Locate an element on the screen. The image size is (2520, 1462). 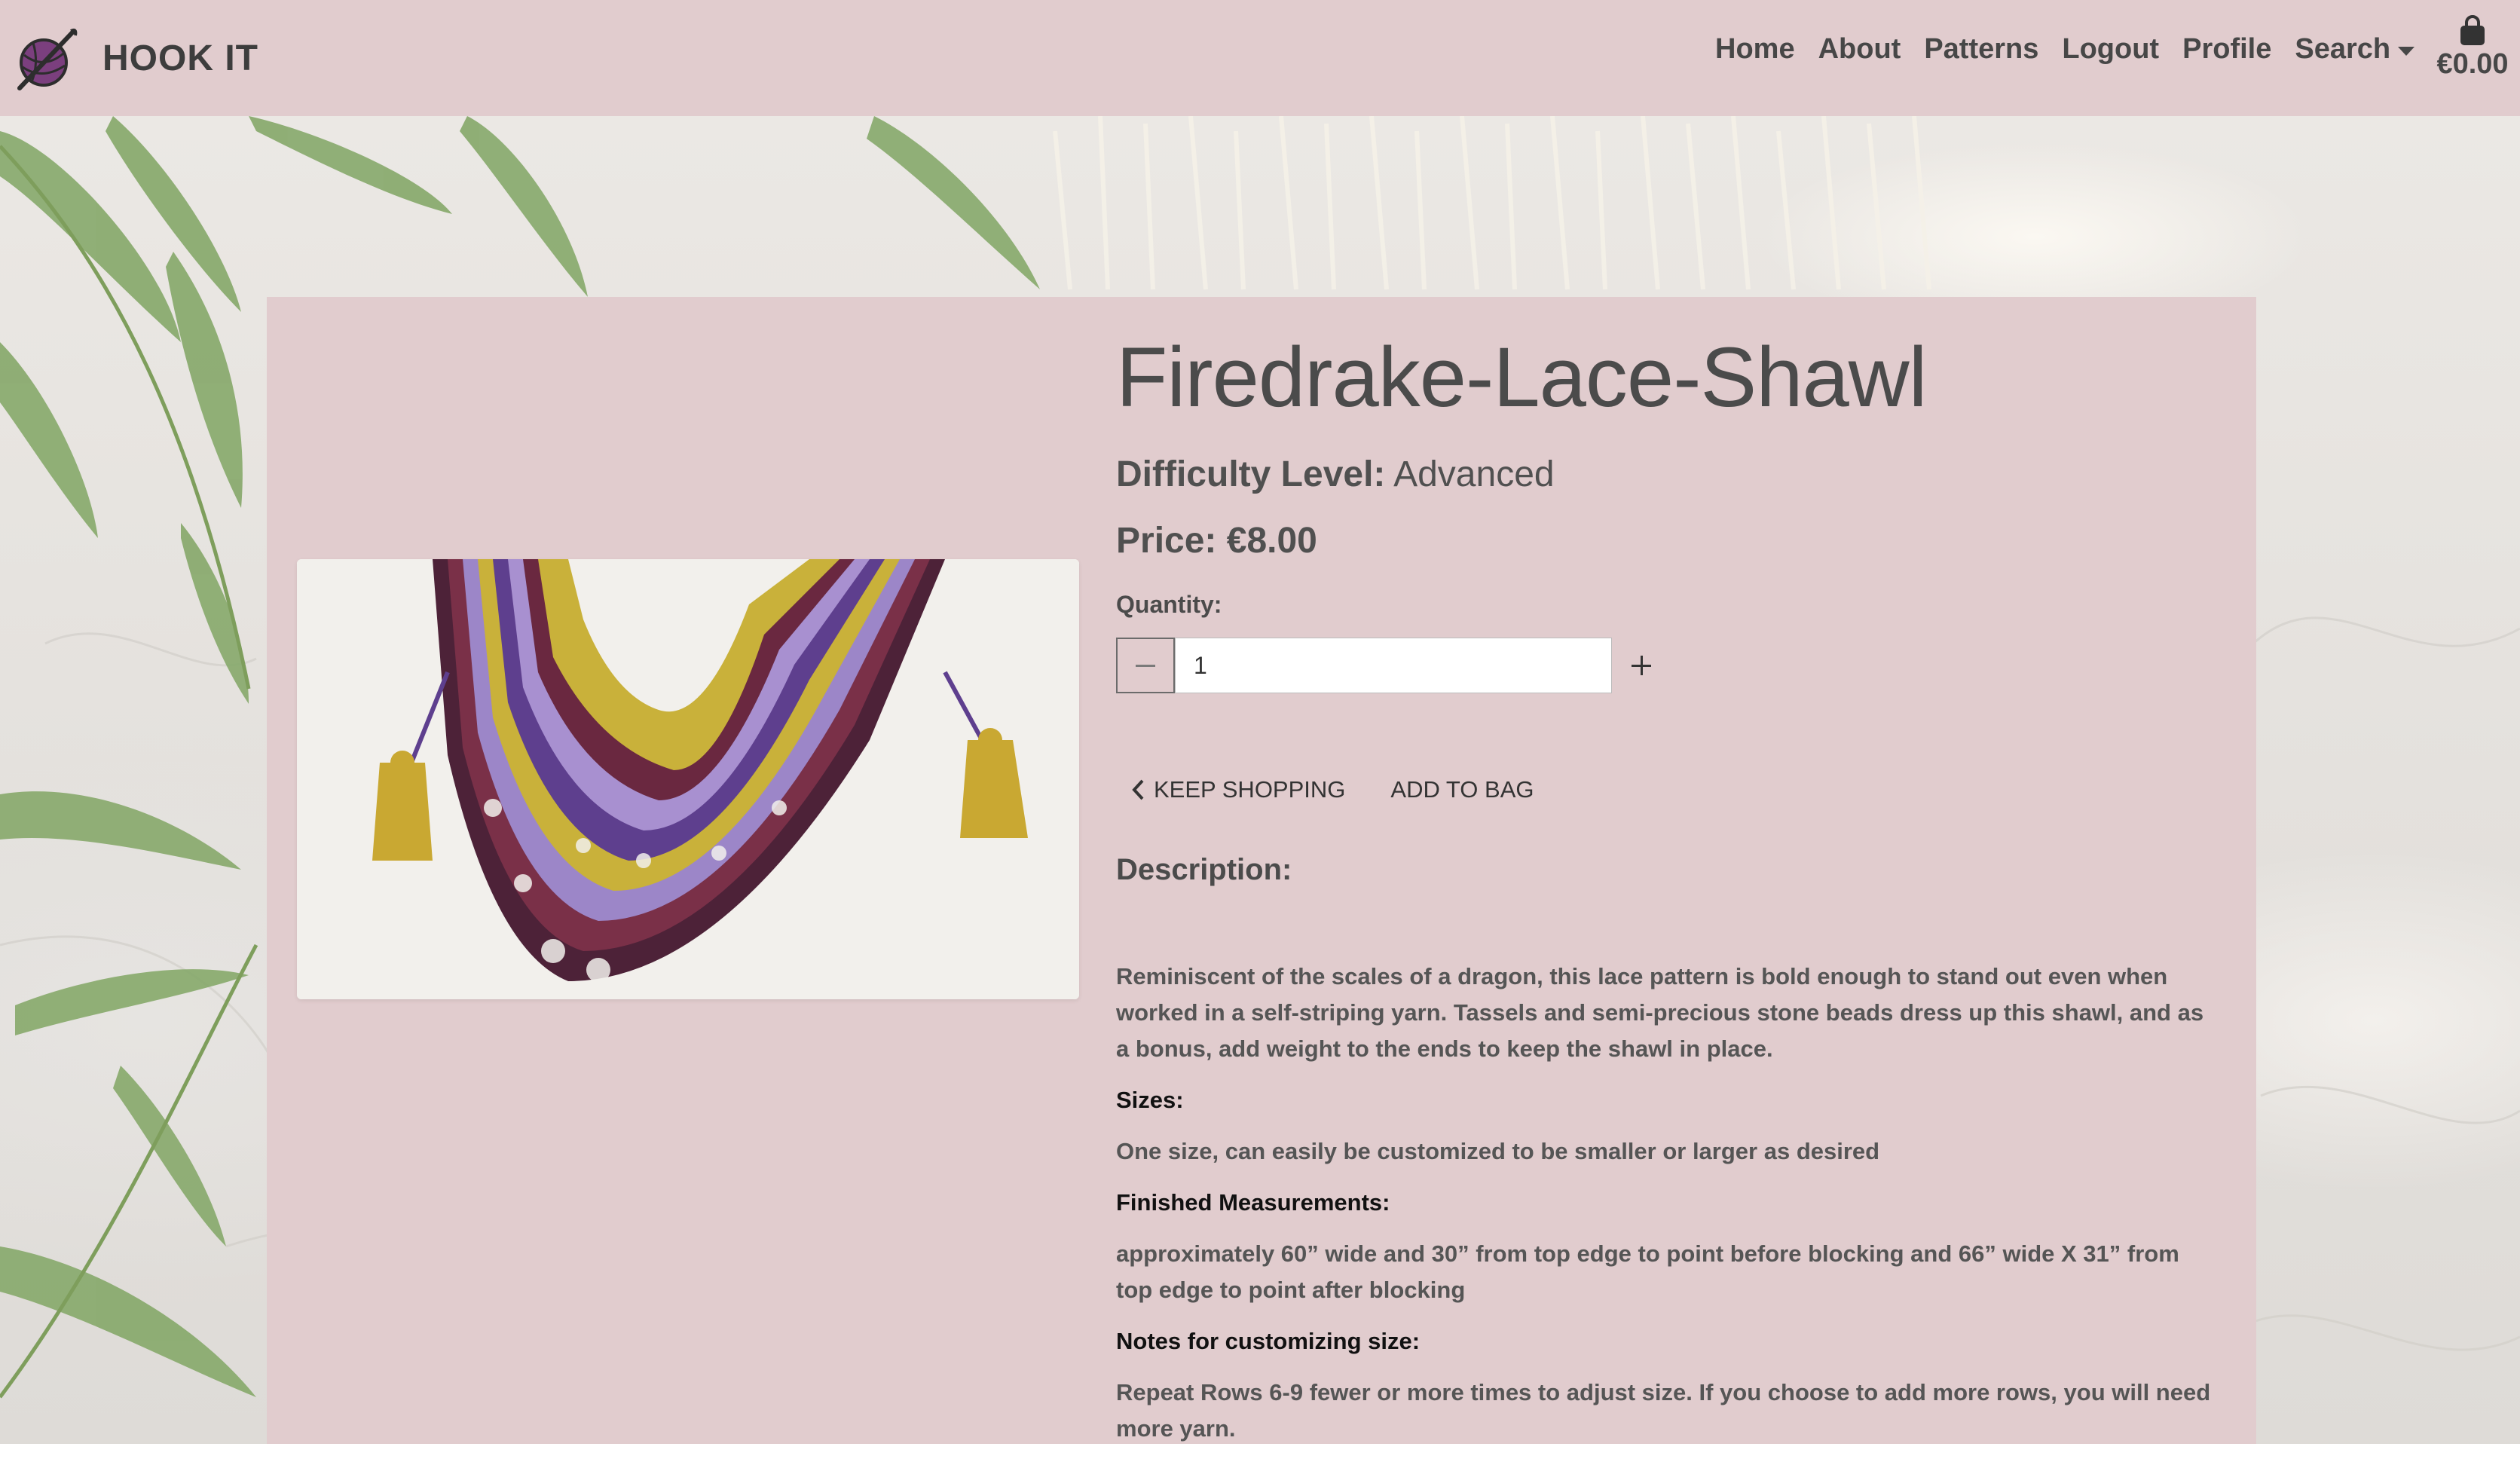
nav-patterns: Patterns is located at coordinates (1981, 49).